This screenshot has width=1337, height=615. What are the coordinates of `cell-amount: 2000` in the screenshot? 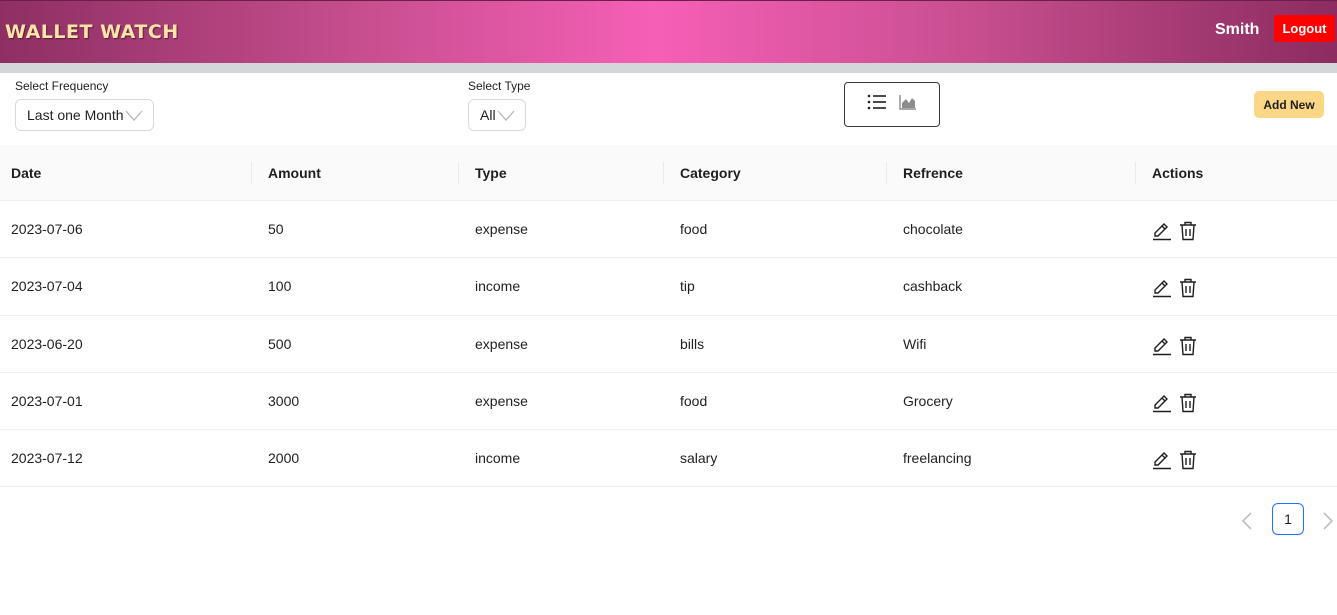 It's located at (284, 458).